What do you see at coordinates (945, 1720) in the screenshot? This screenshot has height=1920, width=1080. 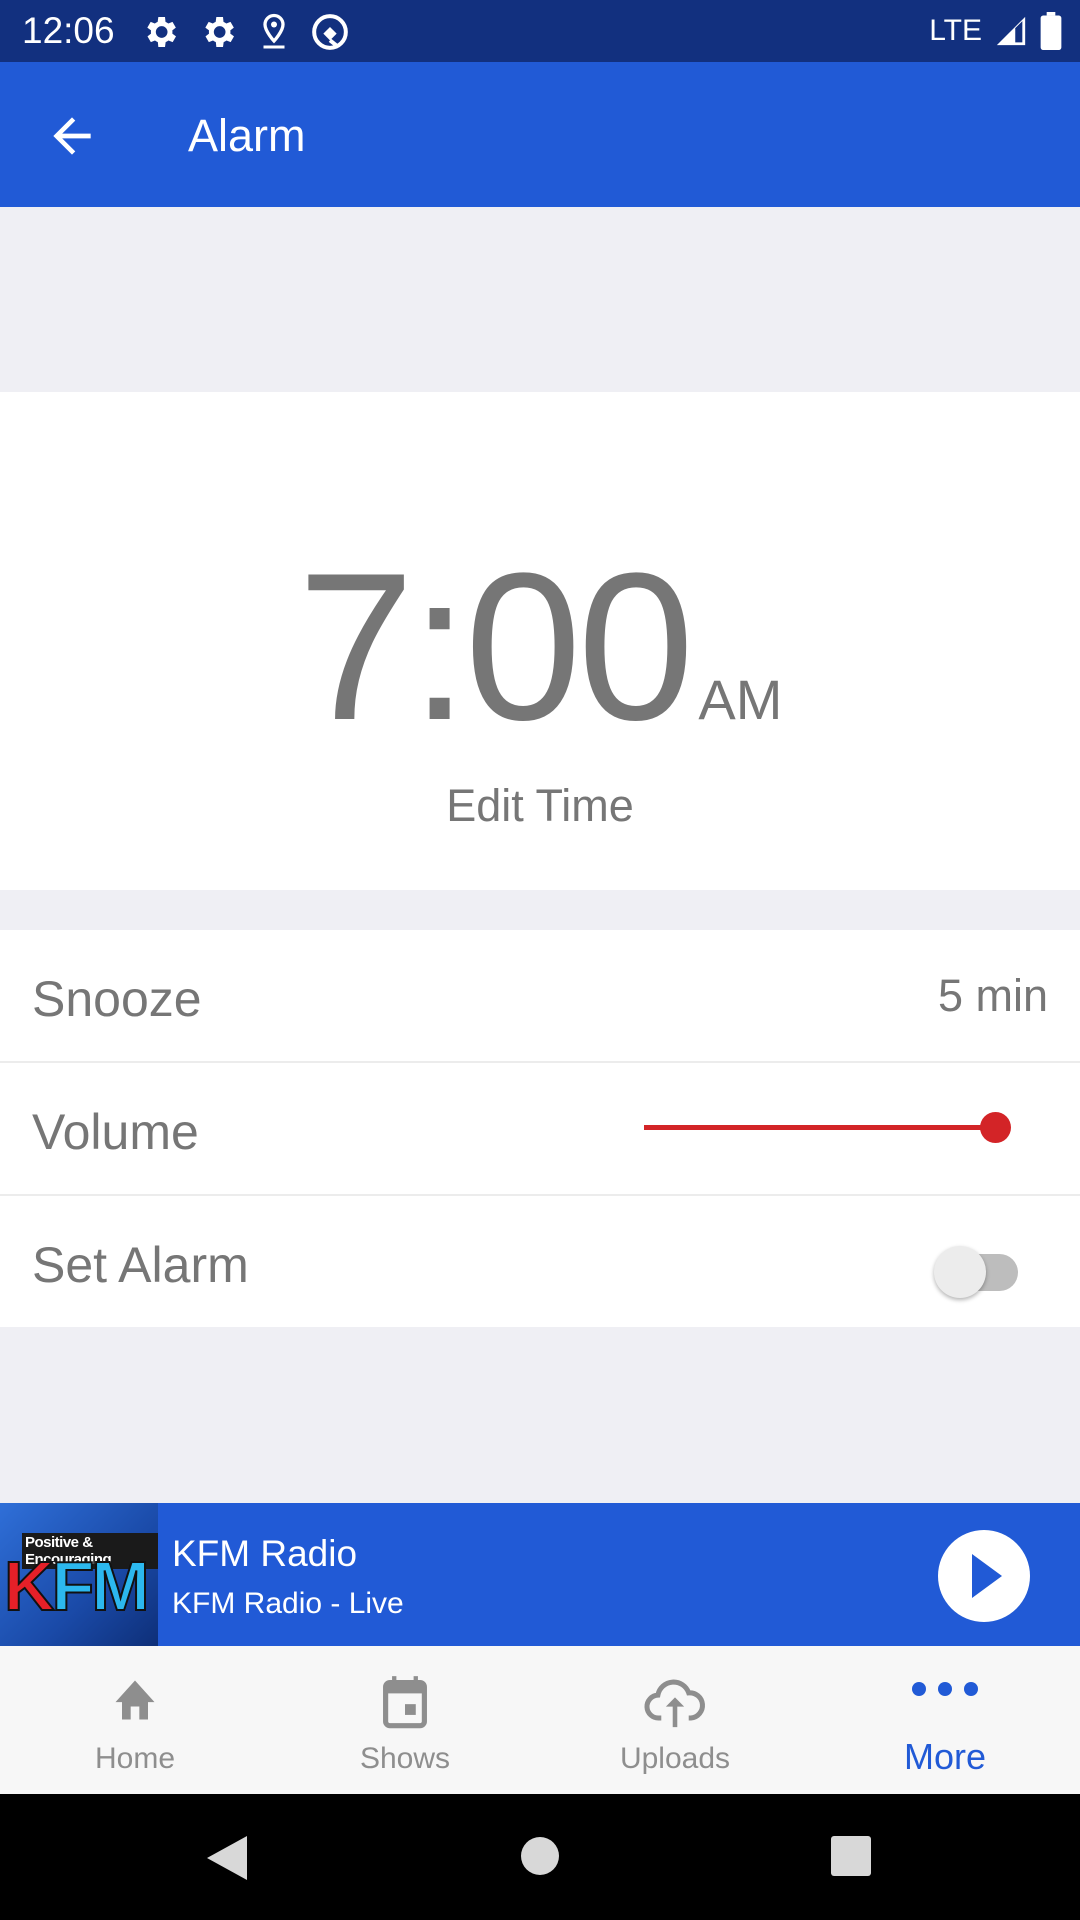 I see `tab-more: More` at bounding box center [945, 1720].